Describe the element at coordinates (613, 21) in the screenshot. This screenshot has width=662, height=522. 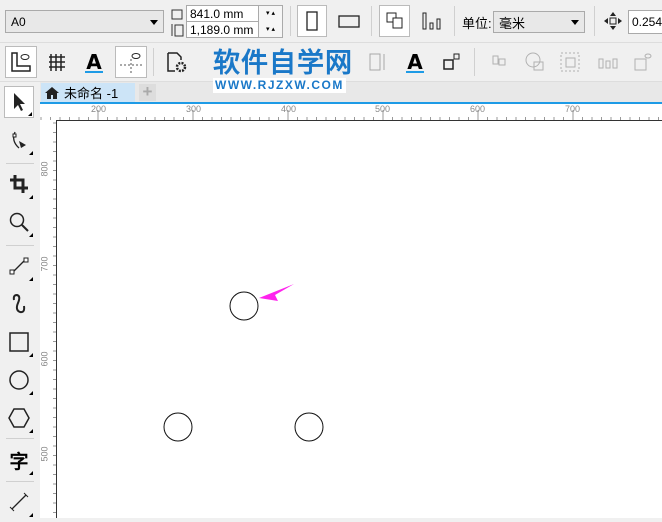
I see `nudge-icon` at that location.